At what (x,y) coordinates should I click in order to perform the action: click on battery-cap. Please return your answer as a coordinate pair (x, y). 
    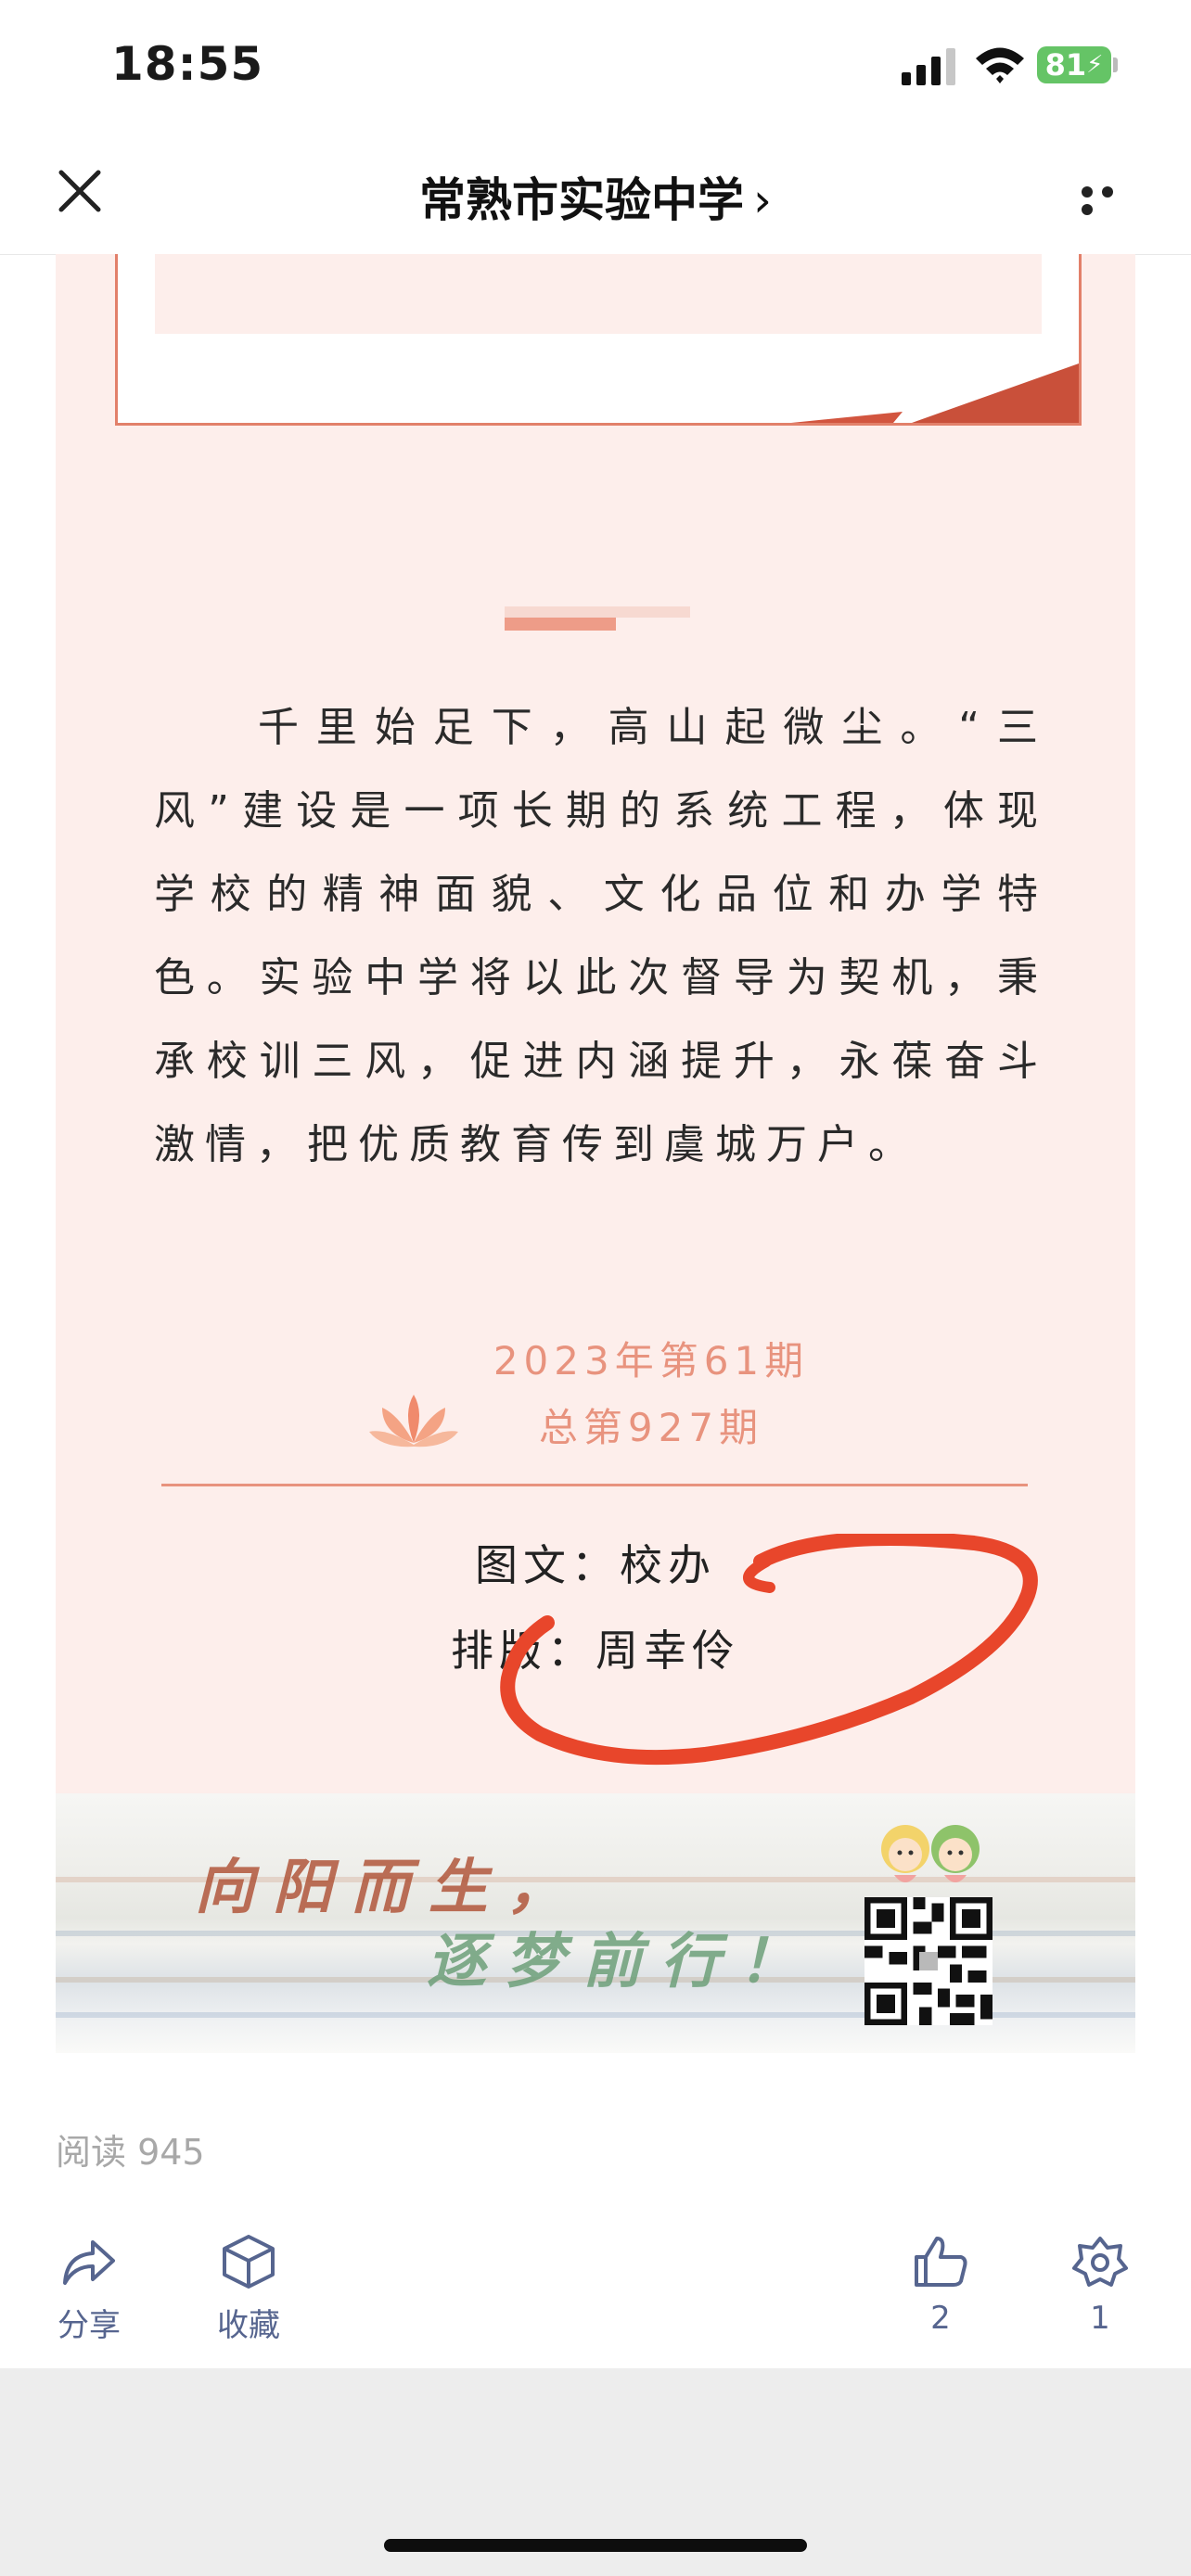
    Looking at the image, I should click on (1115, 64).